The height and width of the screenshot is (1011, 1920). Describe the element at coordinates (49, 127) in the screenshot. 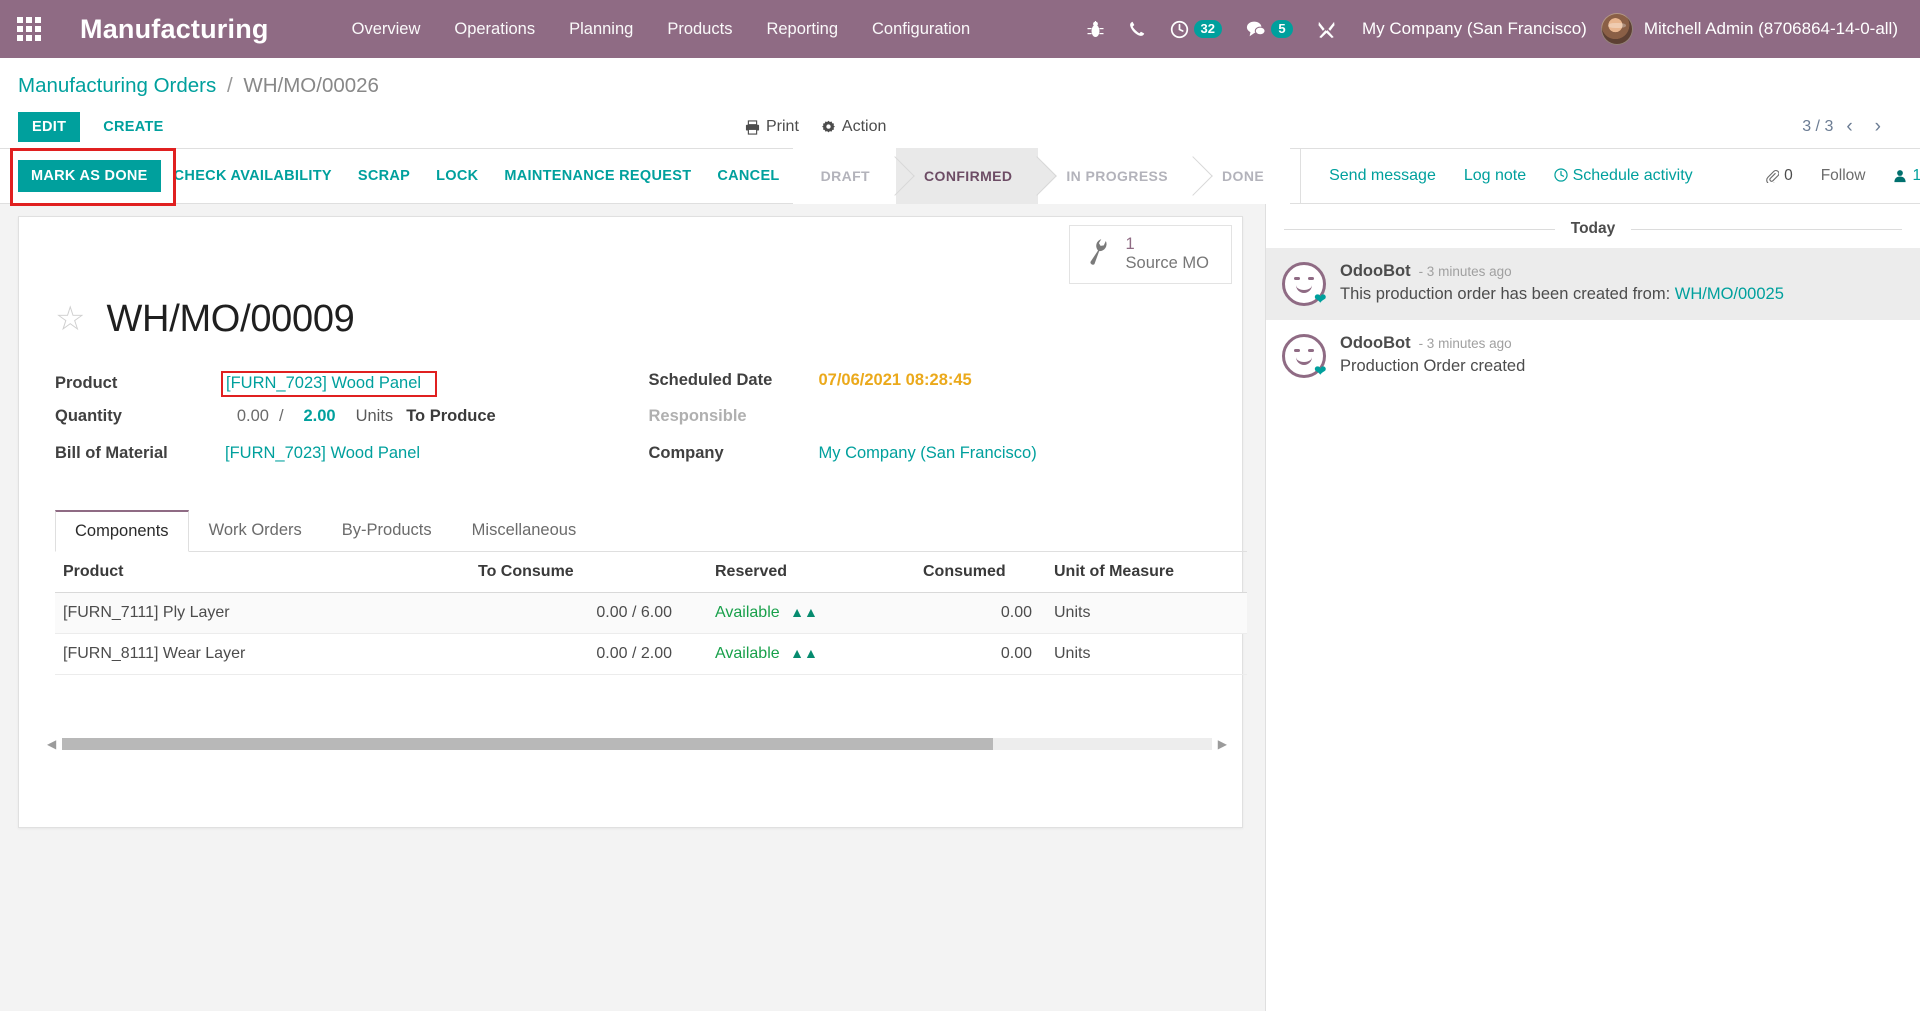

I see `edit-button: EDIT` at that location.